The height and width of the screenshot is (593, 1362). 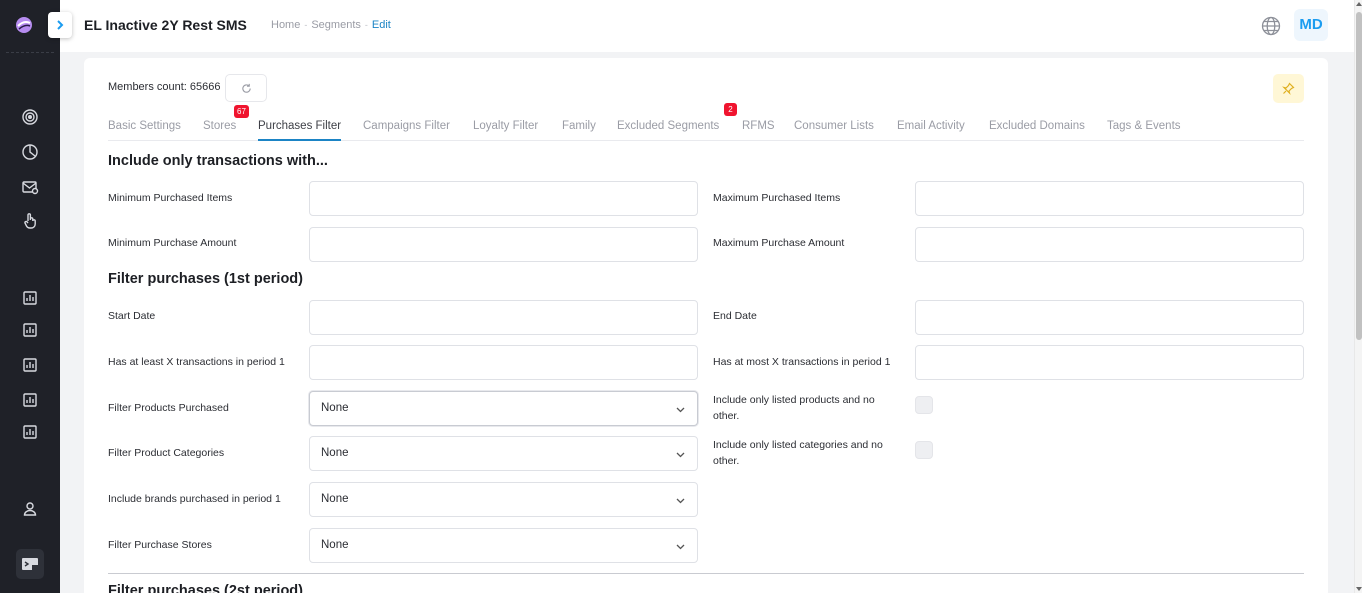 What do you see at coordinates (503, 198) in the screenshot?
I see `min-items-input` at bounding box center [503, 198].